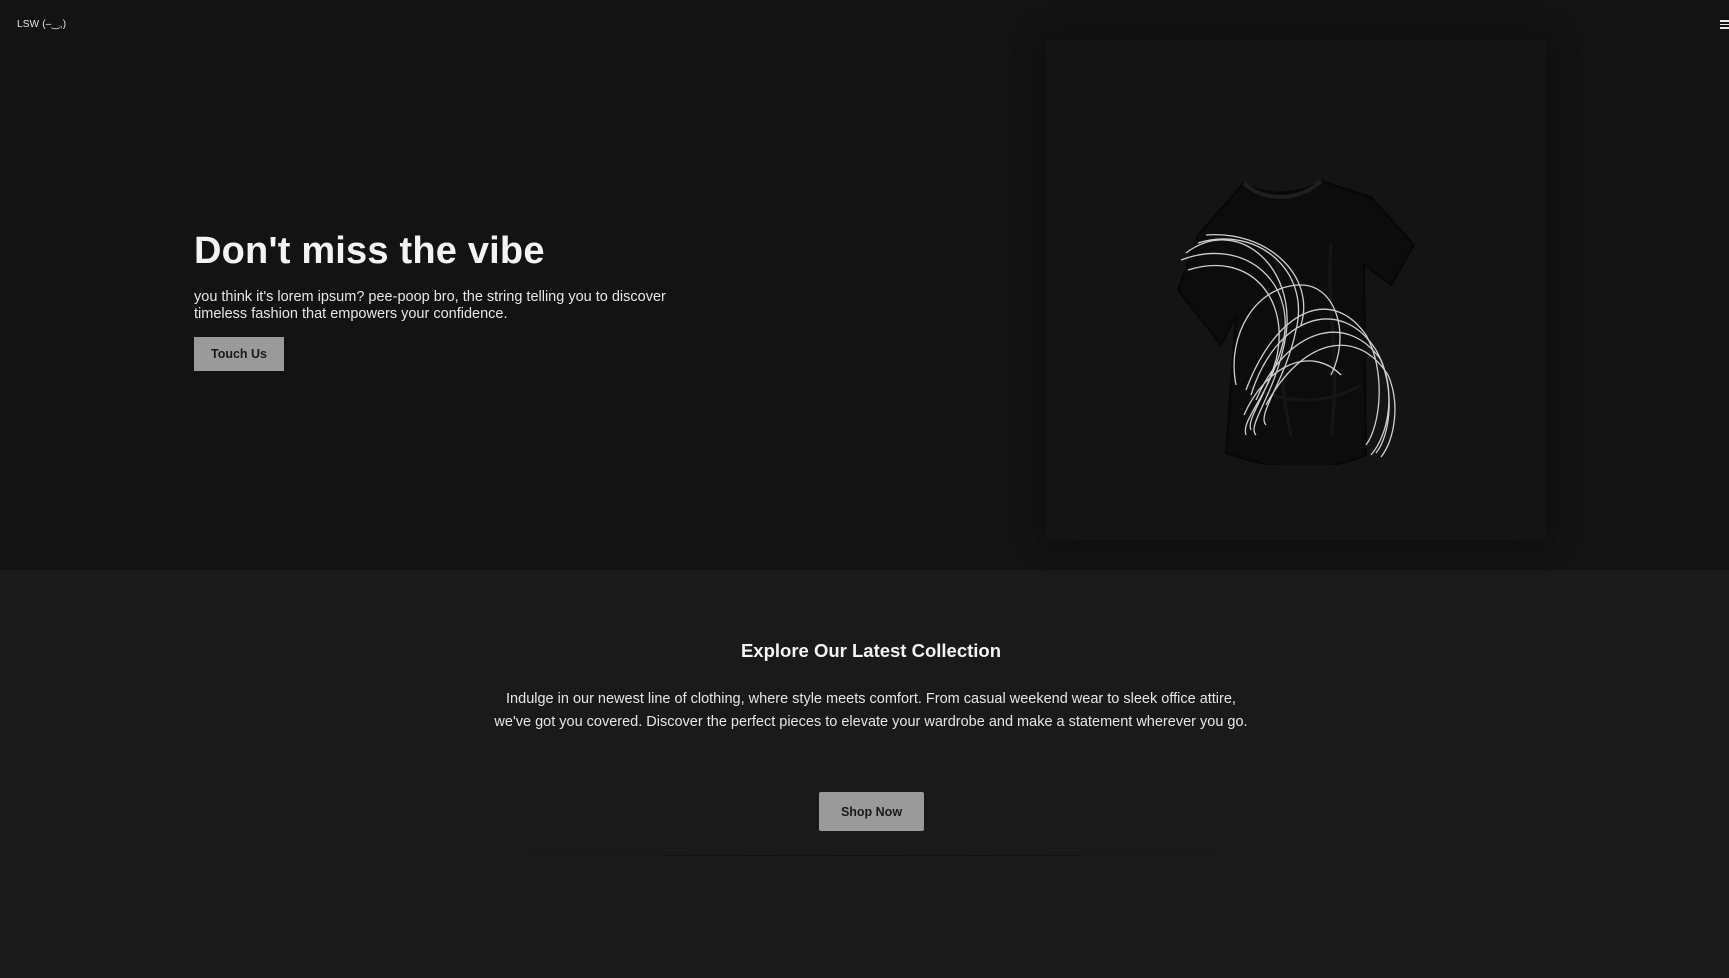 The image size is (1729, 978). I want to click on product-image-panel, so click(1296, 290).